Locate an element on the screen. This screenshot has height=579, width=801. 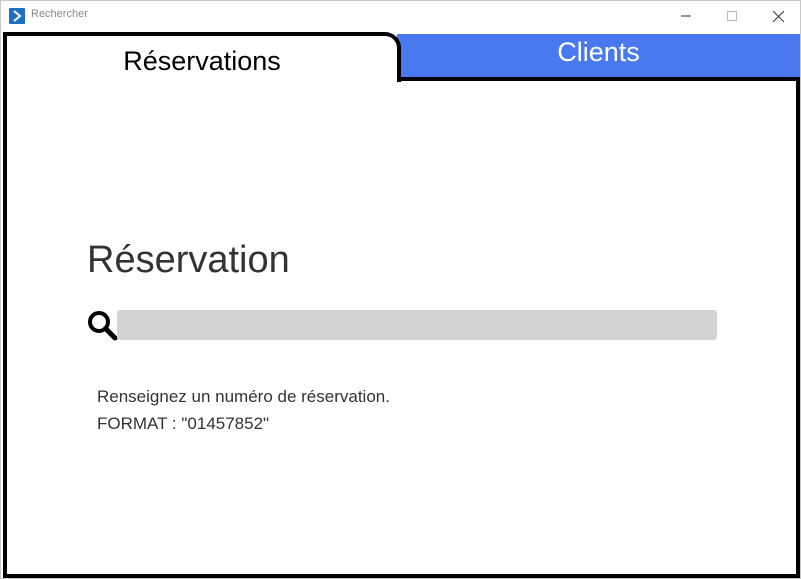
section-title: Réservation is located at coordinates (188, 260).